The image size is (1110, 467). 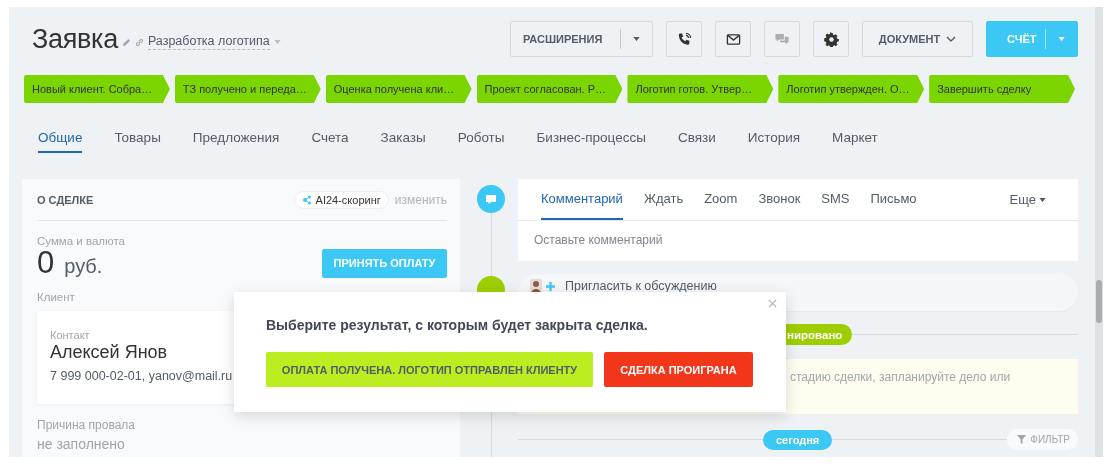 I want to click on tab: Маркет, so click(x=855, y=141).